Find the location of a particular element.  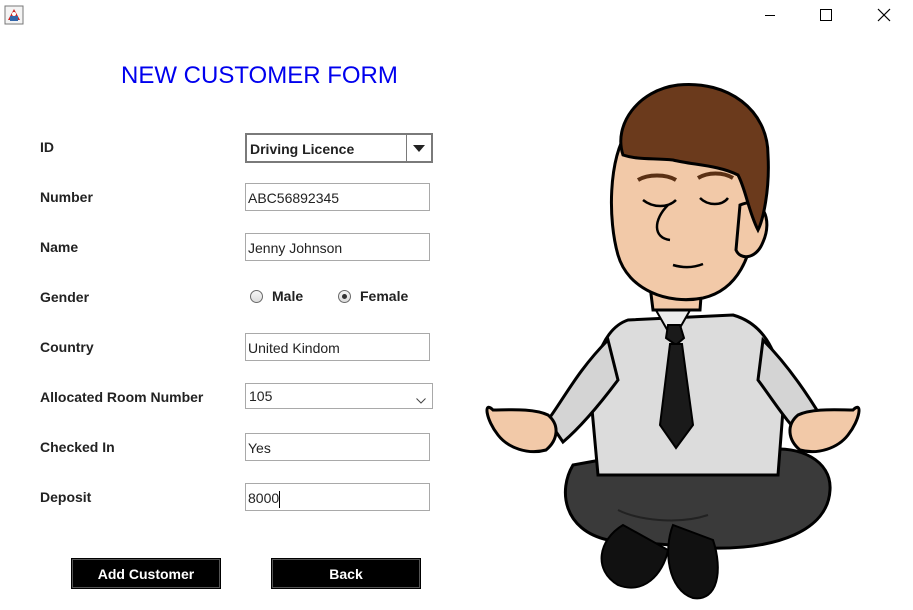

close-button is located at coordinates (884, 15).